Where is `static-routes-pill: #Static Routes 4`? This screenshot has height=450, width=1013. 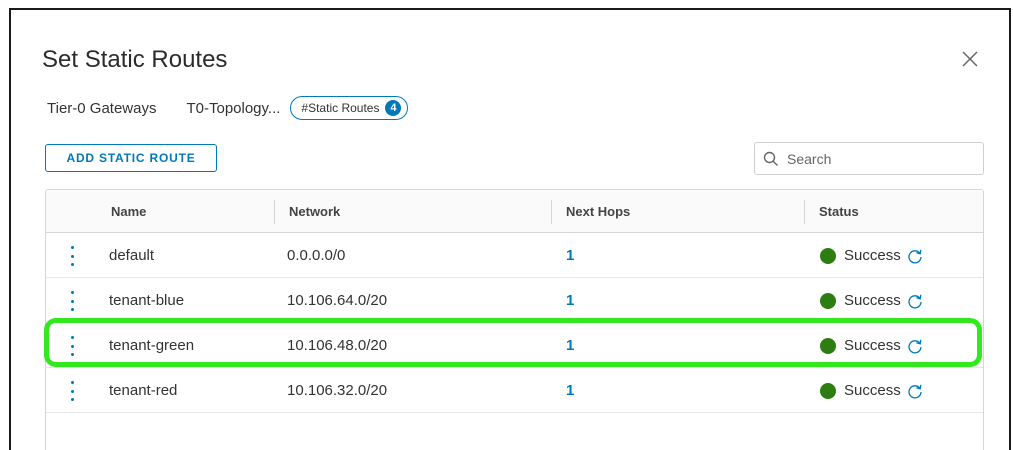
static-routes-pill: #Static Routes 4 is located at coordinates (349, 108).